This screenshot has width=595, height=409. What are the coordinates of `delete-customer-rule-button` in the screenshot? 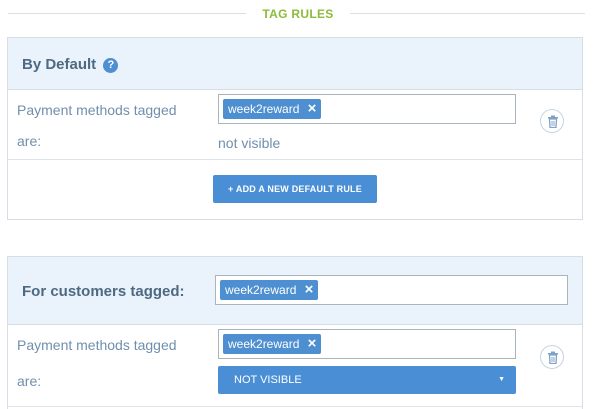 It's located at (552, 357).